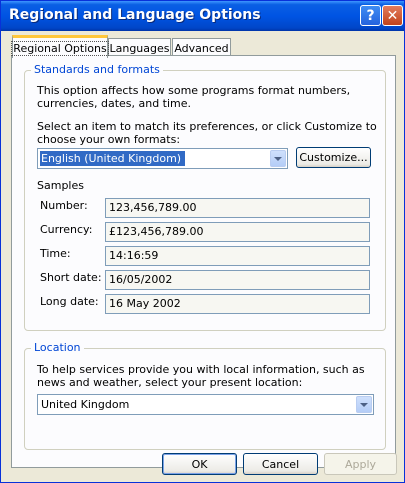 Image resolution: width=405 pixels, height=483 pixels. I want to click on standards-legend: Standards and formats, so click(97, 69).